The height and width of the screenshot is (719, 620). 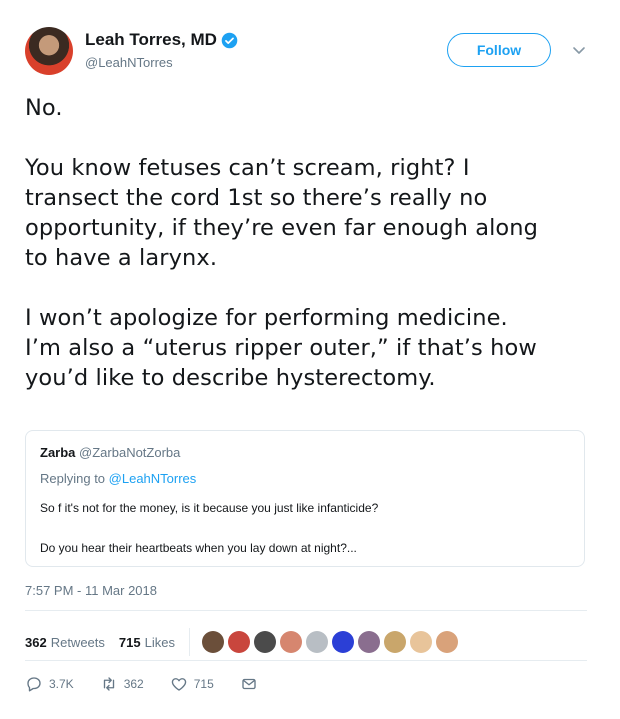 I want to click on direct-message-button, so click(x=252, y=684).